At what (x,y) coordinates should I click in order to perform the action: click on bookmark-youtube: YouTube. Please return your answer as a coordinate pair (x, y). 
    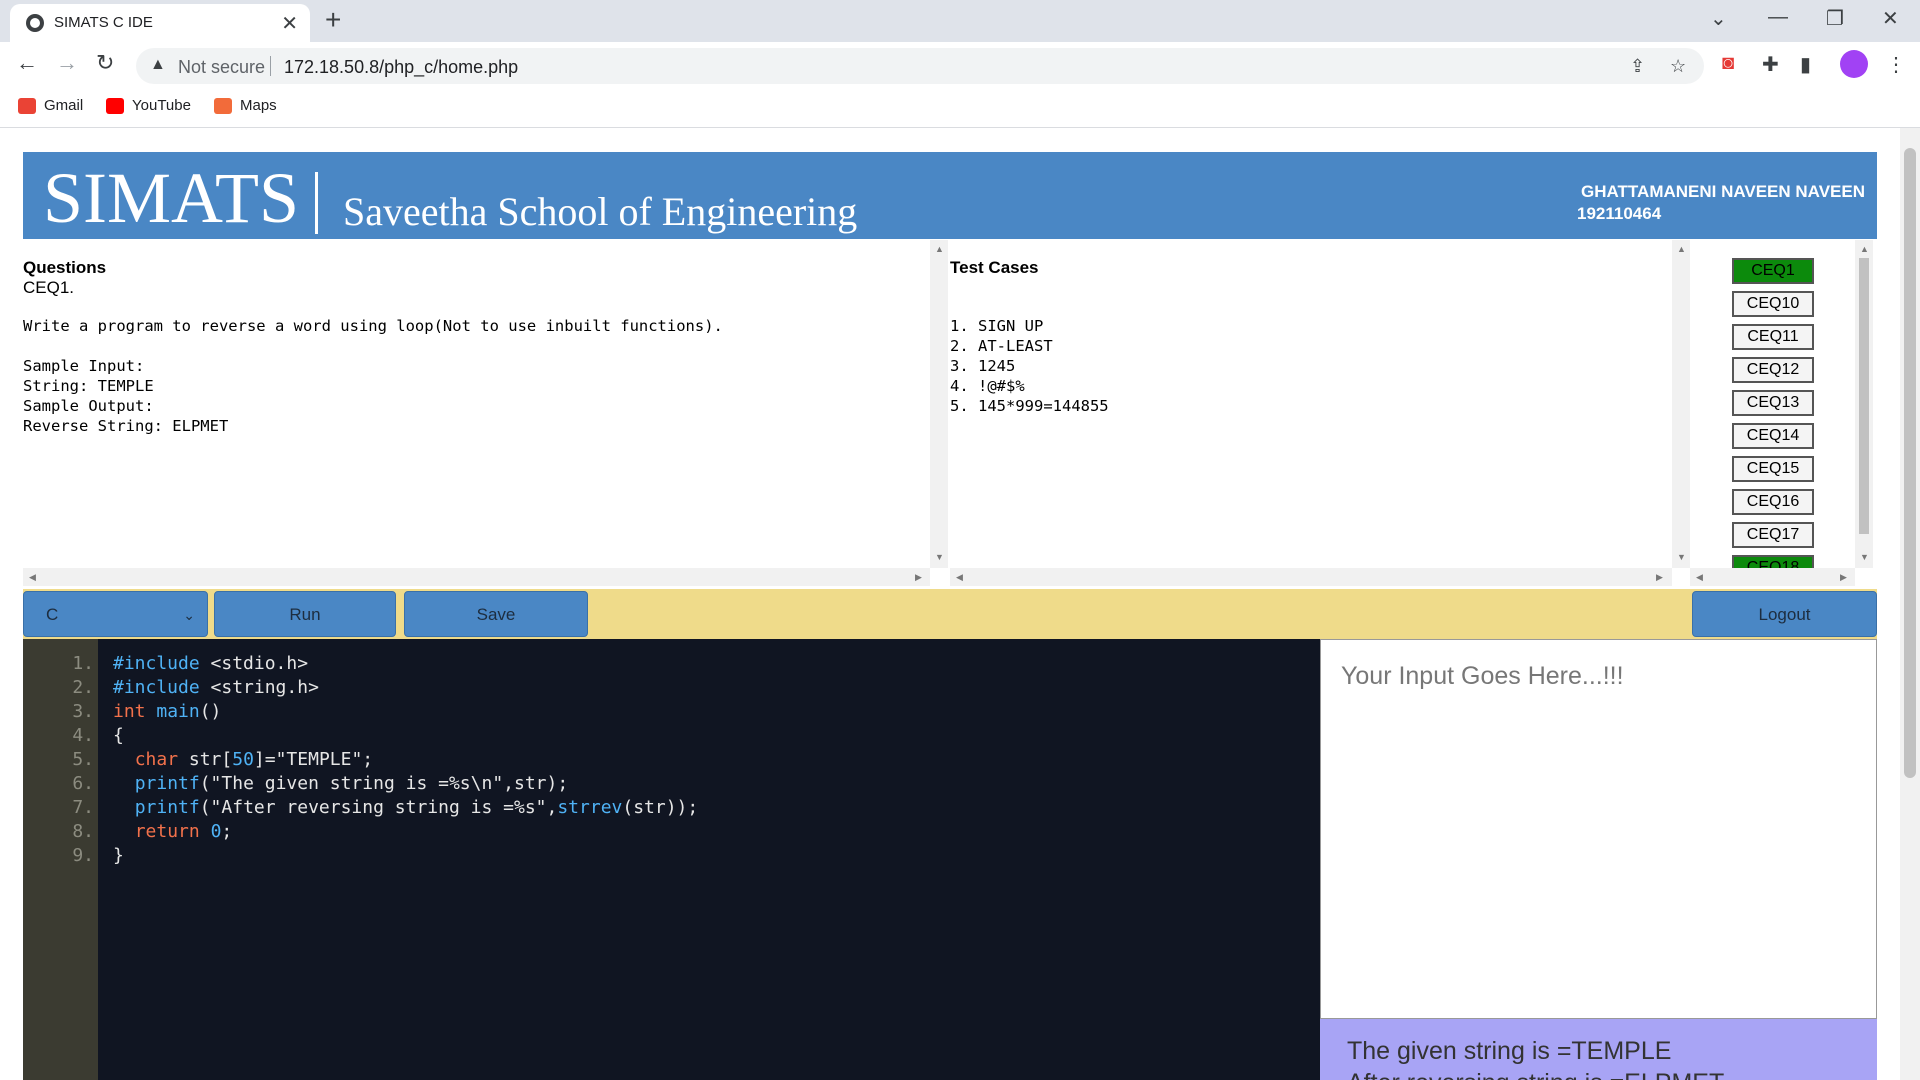
    Looking at the image, I should click on (148, 105).